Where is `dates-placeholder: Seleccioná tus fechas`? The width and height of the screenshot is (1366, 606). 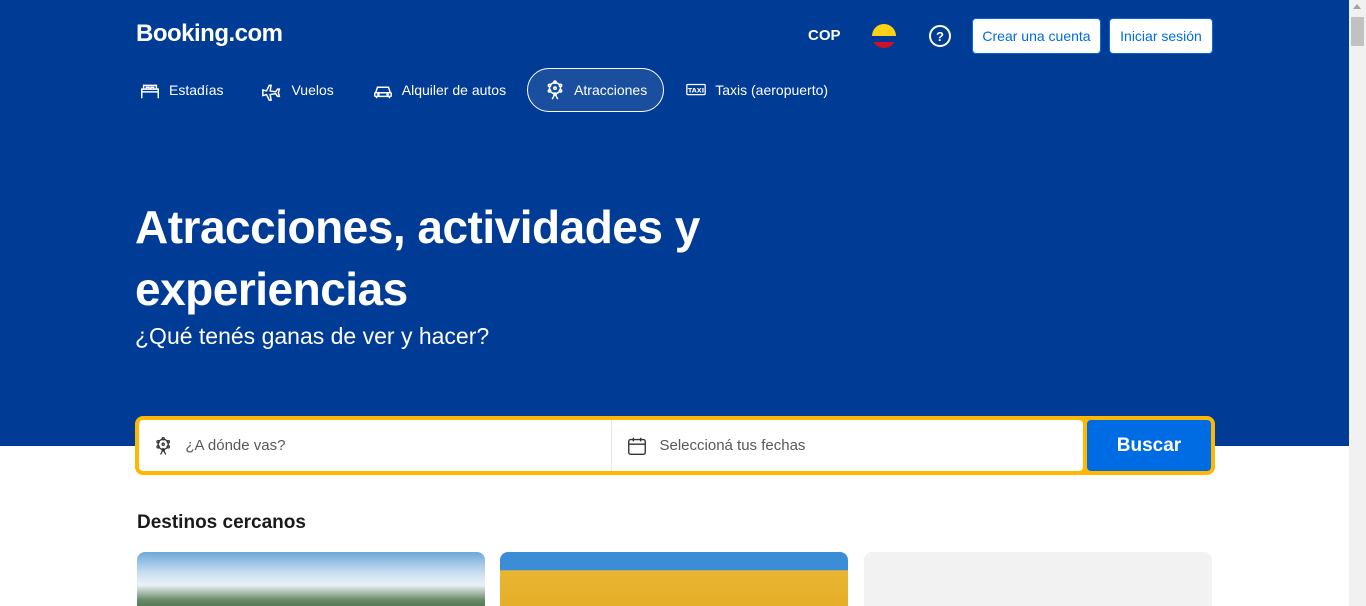
dates-placeholder: Seleccioná tus fechas is located at coordinates (732, 445).